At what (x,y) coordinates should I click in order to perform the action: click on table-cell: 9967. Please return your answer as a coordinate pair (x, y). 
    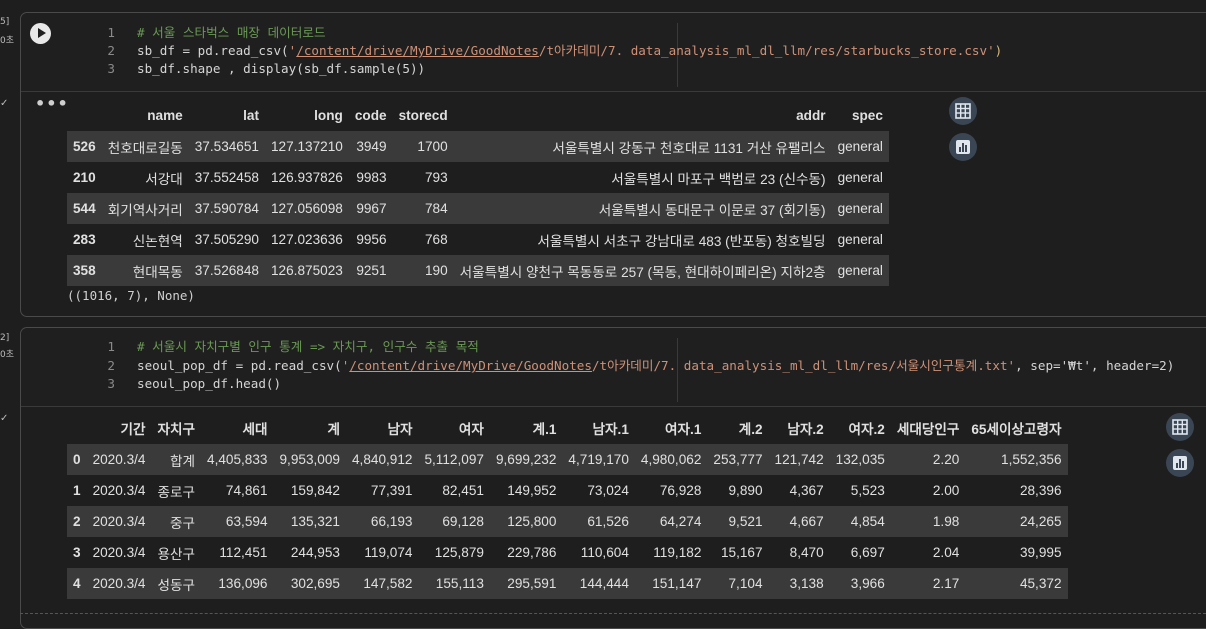
    Looking at the image, I should click on (371, 208).